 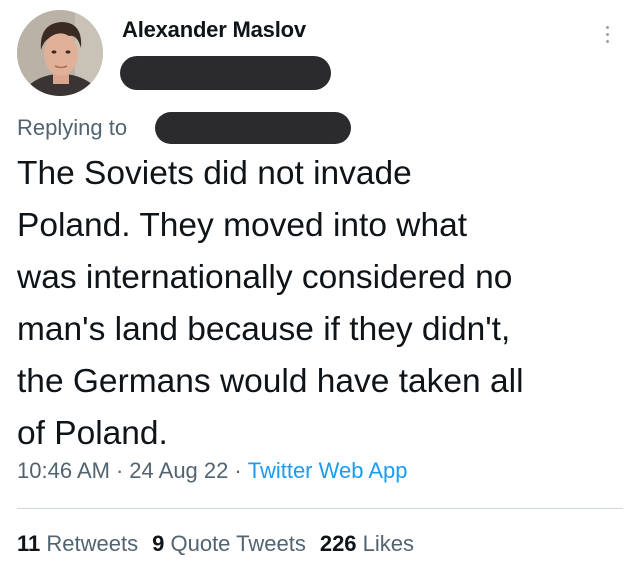 What do you see at coordinates (253, 128) in the screenshot?
I see `redacted-reply-handle` at bounding box center [253, 128].